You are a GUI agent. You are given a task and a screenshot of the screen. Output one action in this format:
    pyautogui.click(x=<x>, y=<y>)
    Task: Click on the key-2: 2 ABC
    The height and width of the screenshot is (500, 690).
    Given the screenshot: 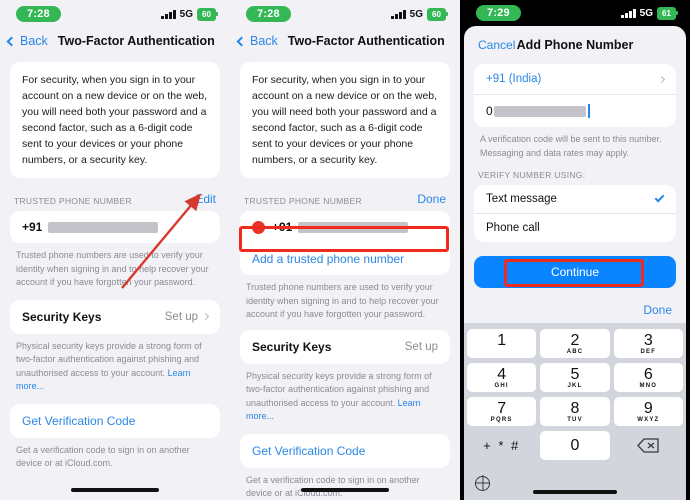 What is the action you would take?
    pyautogui.click(x=575, y=343)
    